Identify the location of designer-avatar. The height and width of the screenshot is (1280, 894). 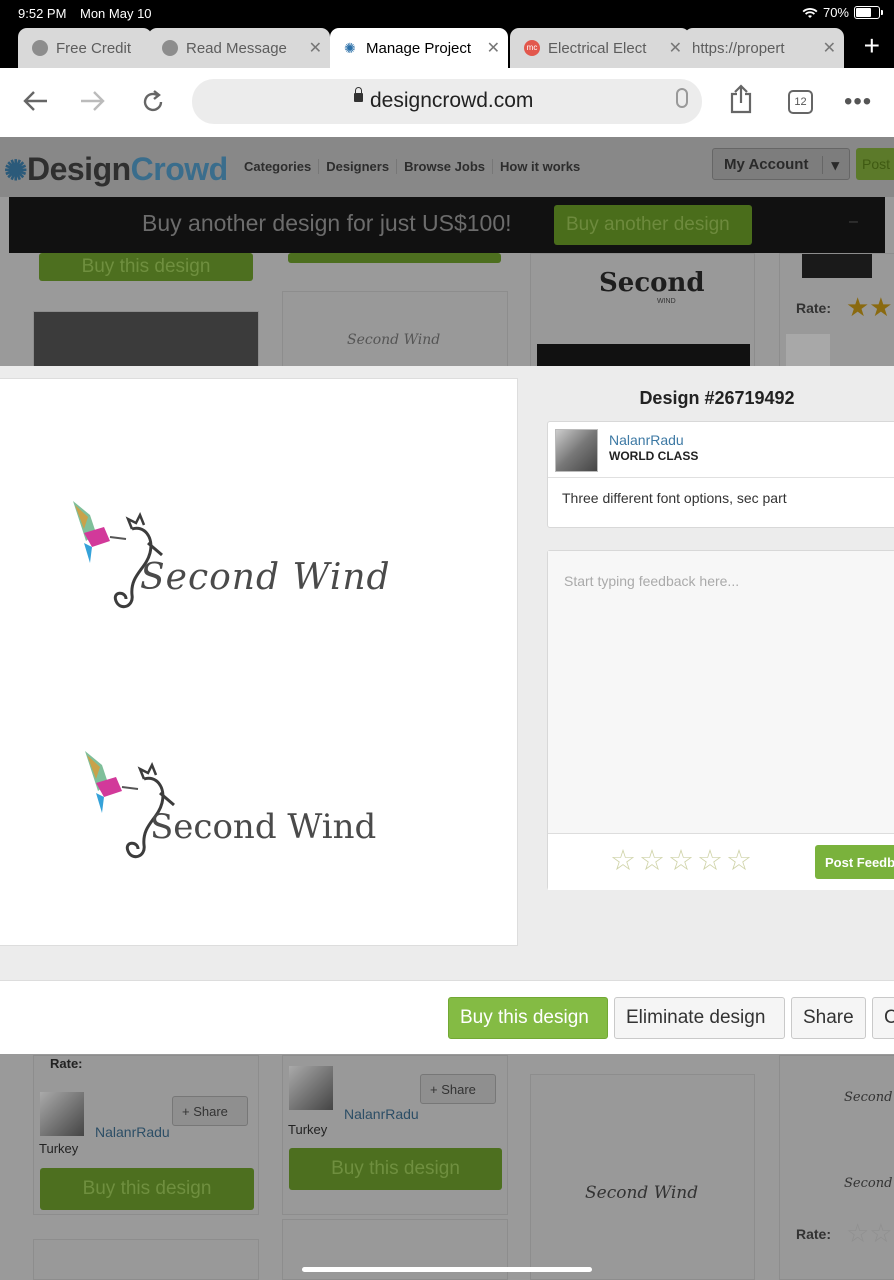
(576, 450).